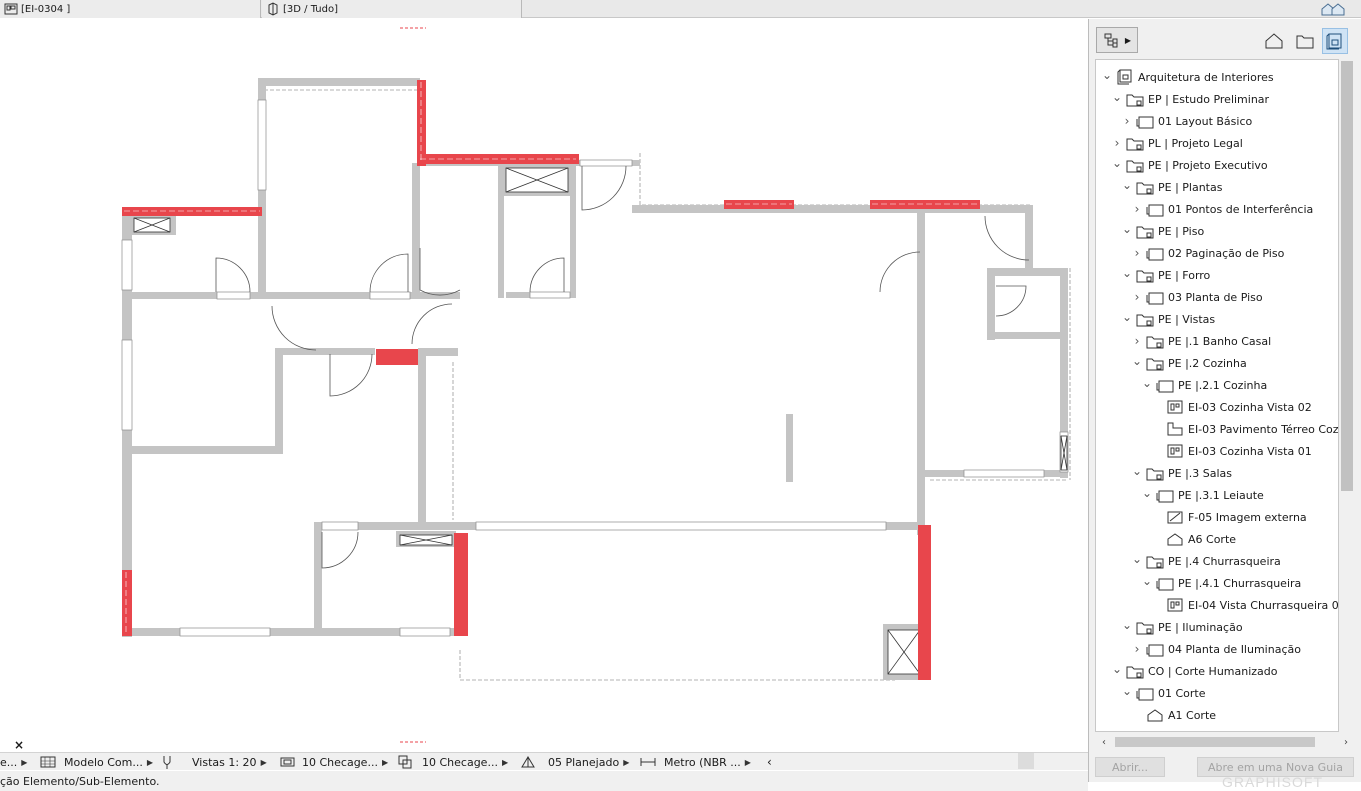 This screenshot has width=1361, height=791. What do you see at coordinates (1217, 385) in the screenshot?
I see `tree-item: ⌄ PE |.2.1 Cozinha` at bounding box center [1217, 385].